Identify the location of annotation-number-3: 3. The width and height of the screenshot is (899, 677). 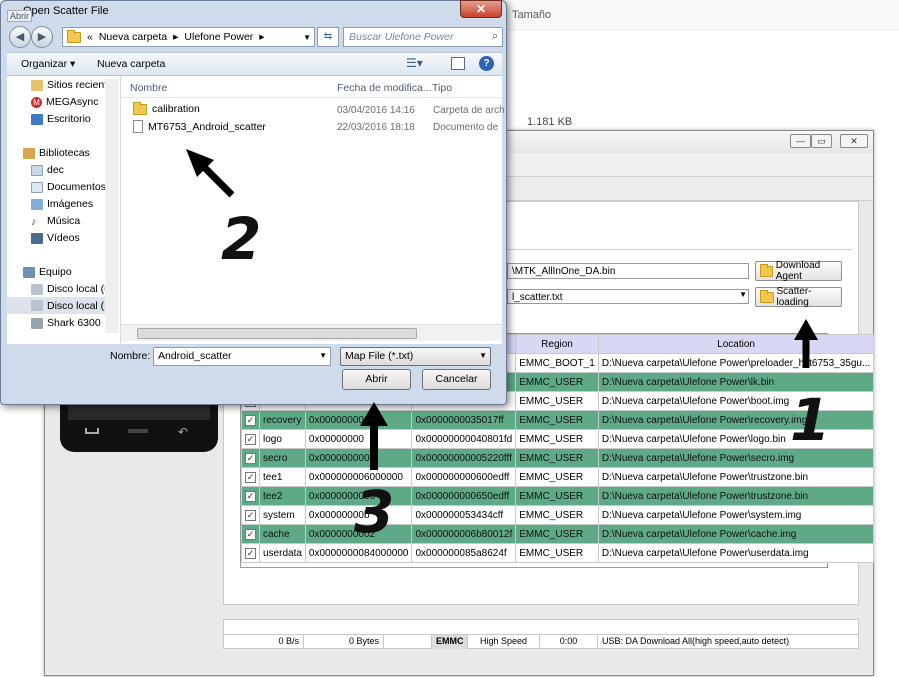
(374, 512).